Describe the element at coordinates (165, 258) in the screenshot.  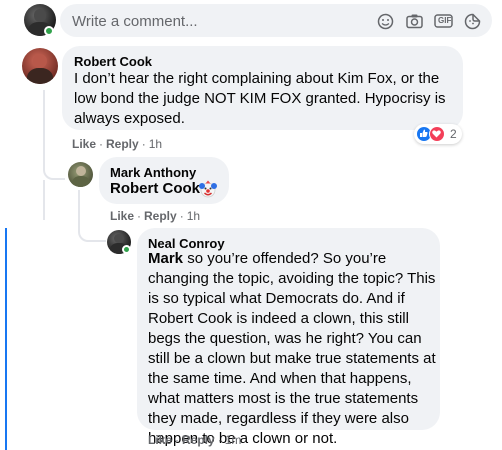
I see `mention-link: Mark` at that location.